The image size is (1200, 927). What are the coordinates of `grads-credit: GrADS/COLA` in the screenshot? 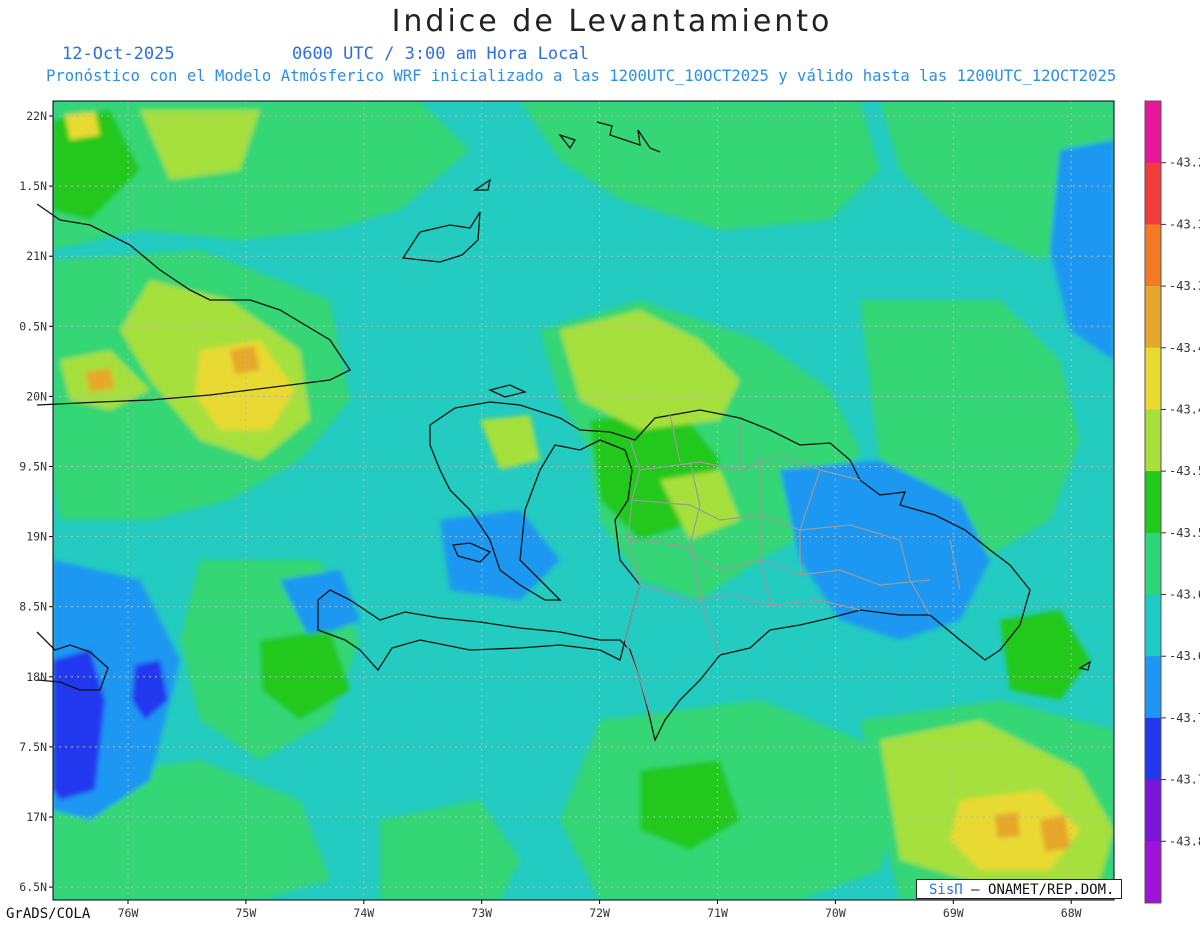 It's located at (48, 914).